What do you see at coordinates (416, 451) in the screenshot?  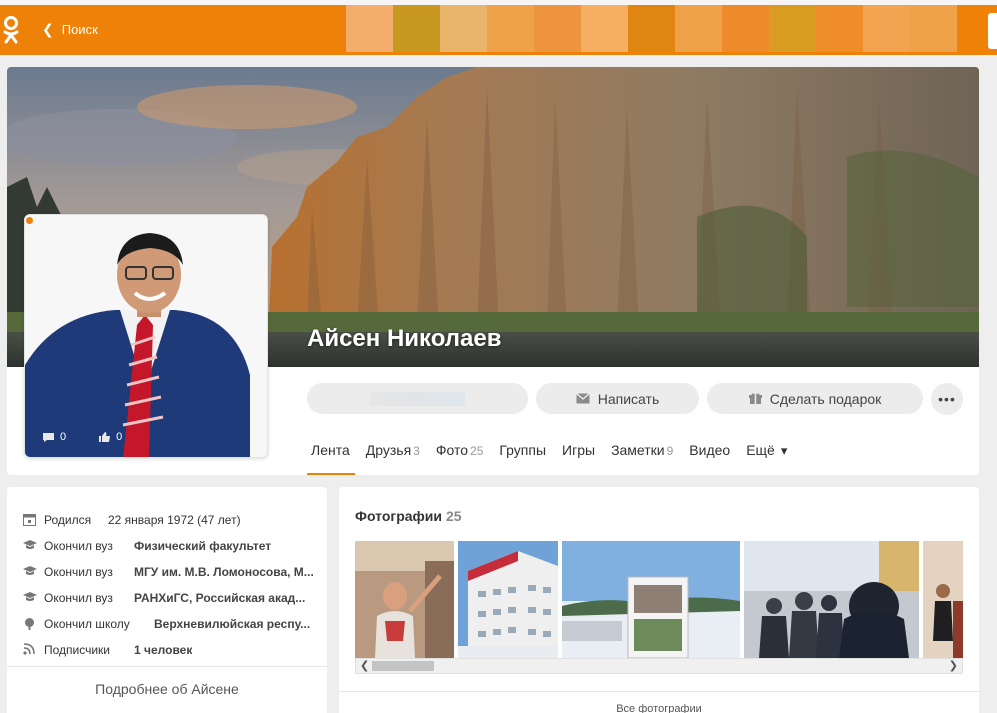 I see `tab-count: 3` at bounding box center [416, 451].